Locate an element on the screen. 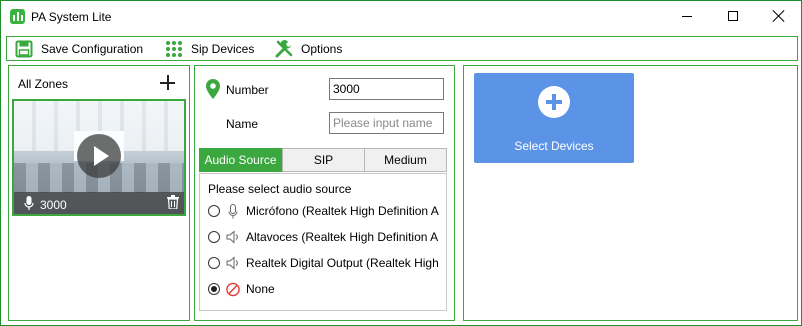  name-label: Name is located at coordinates (242, 124).